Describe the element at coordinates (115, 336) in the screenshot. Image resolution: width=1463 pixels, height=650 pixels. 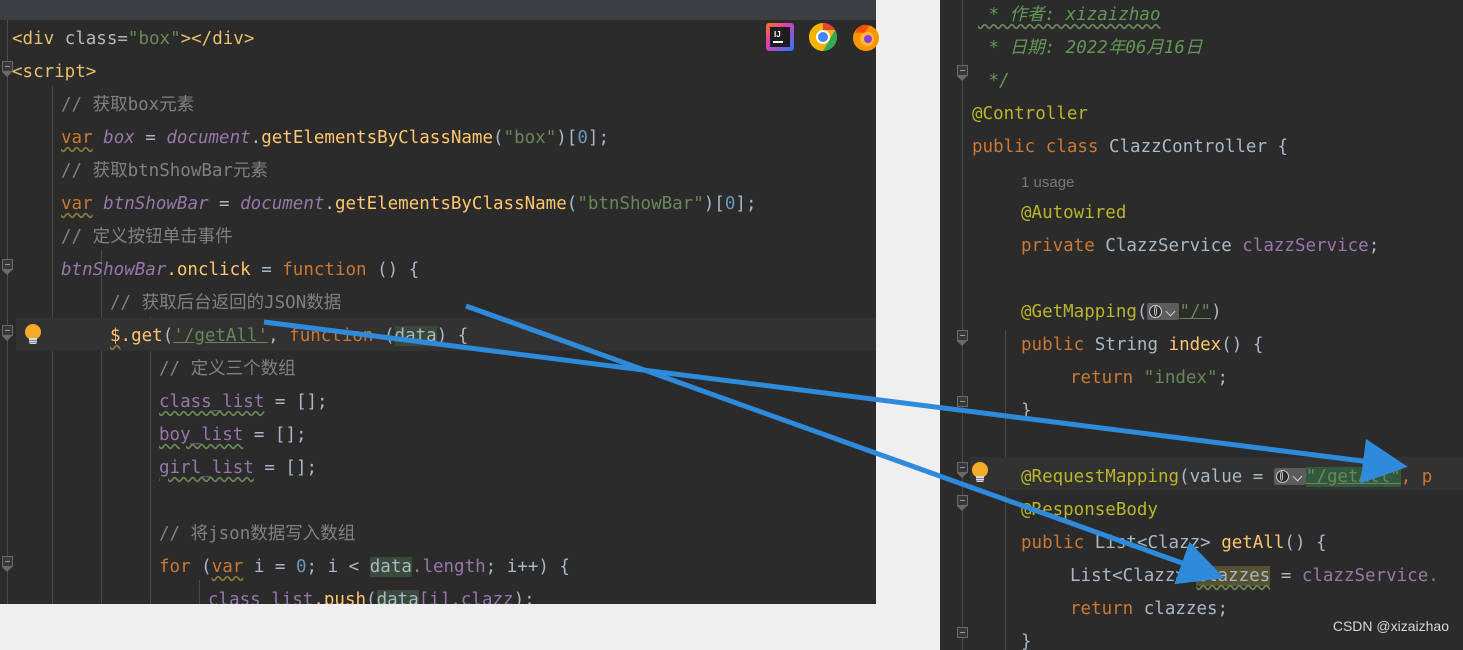
I see `tok-jquery-dollar: $` at that location.